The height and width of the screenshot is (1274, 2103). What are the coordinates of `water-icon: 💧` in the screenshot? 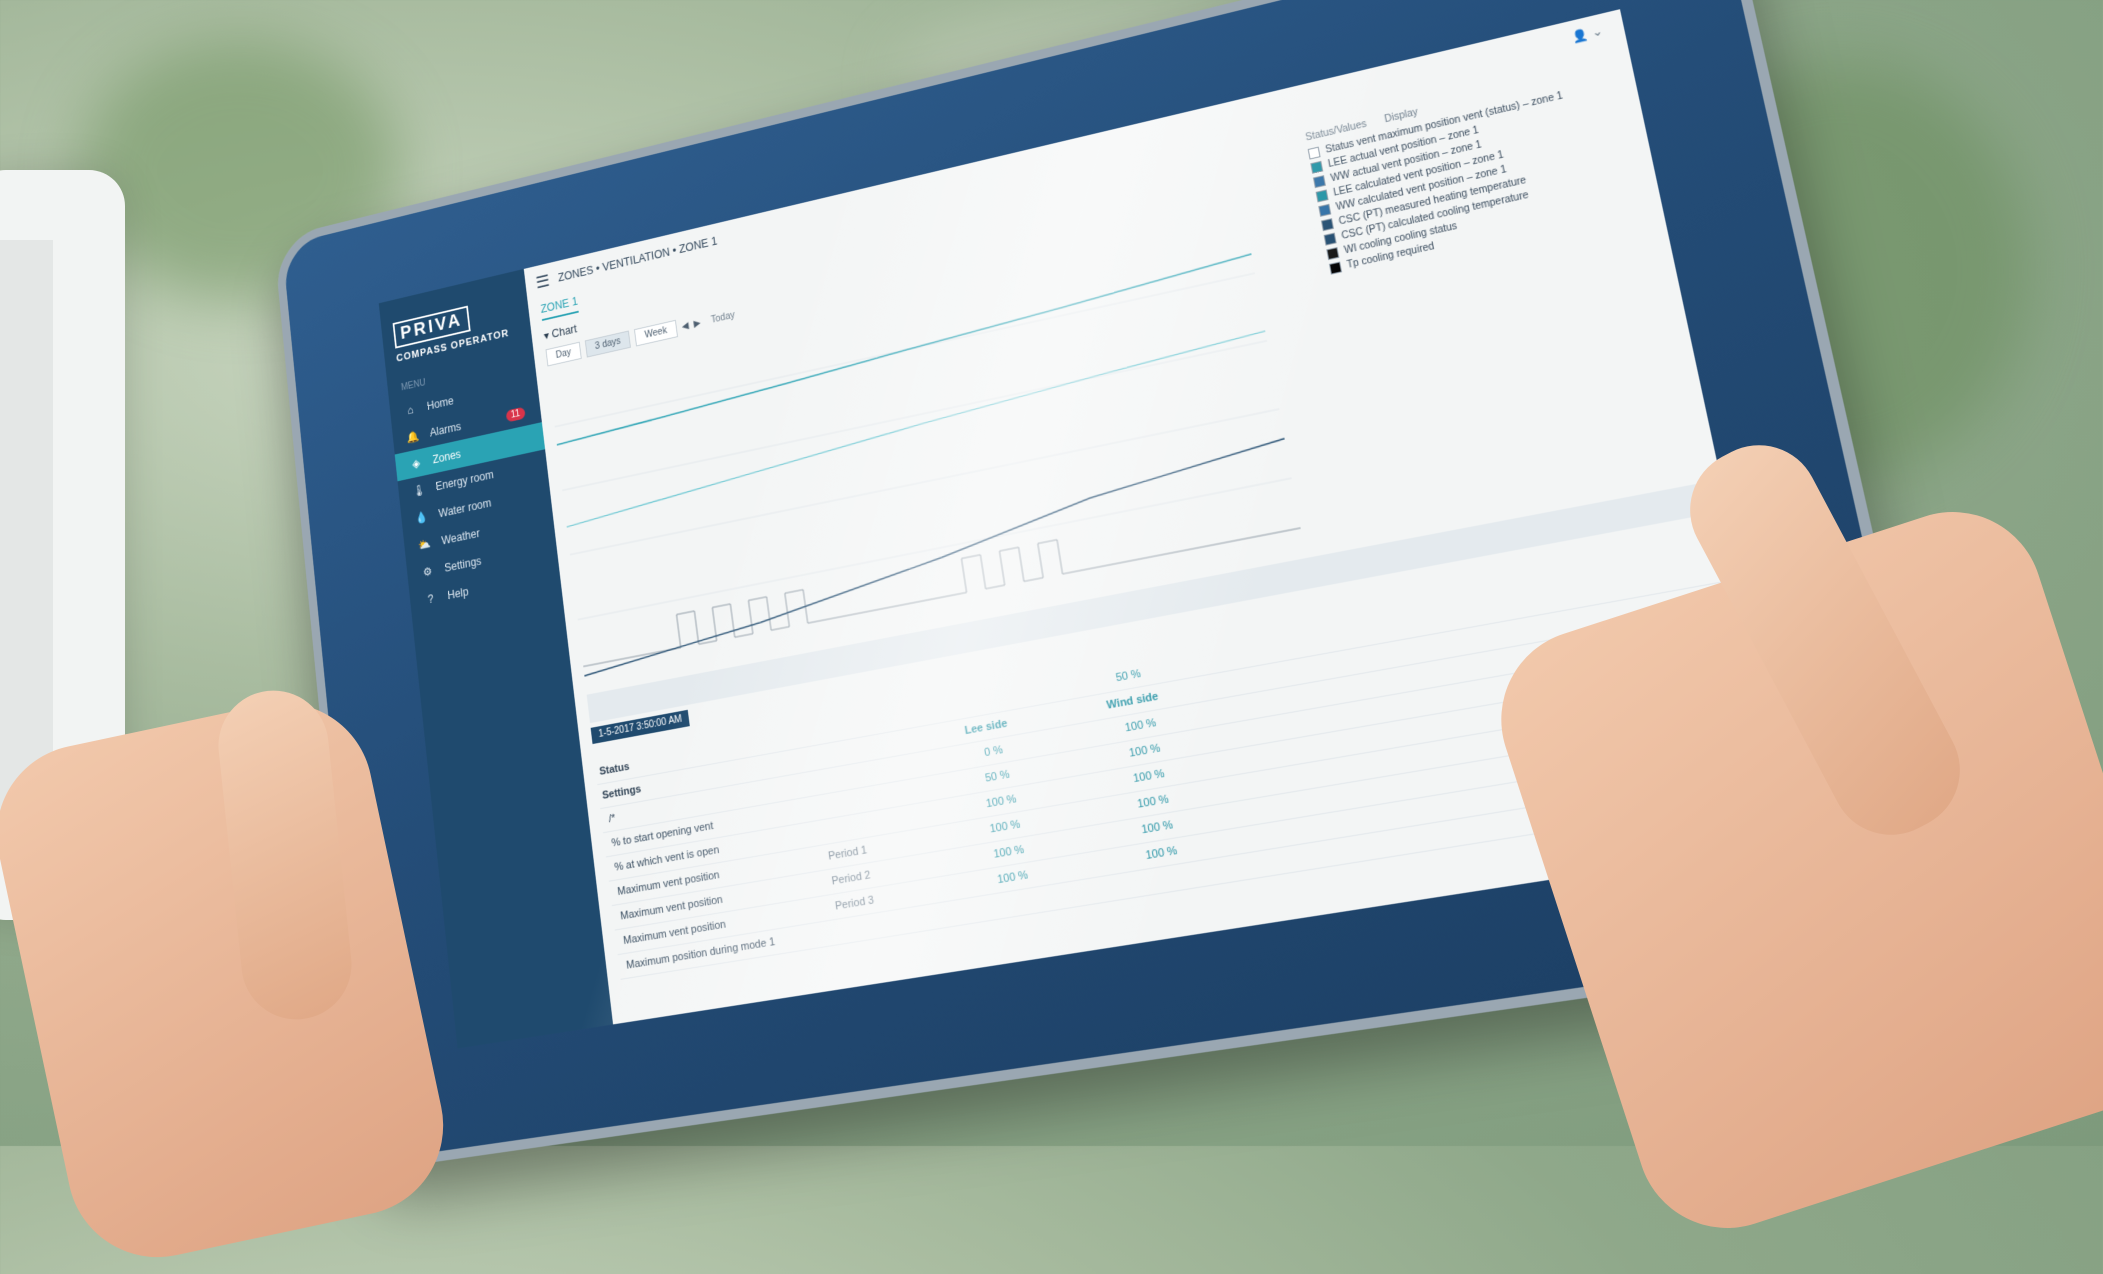 It's located at (421, 517).